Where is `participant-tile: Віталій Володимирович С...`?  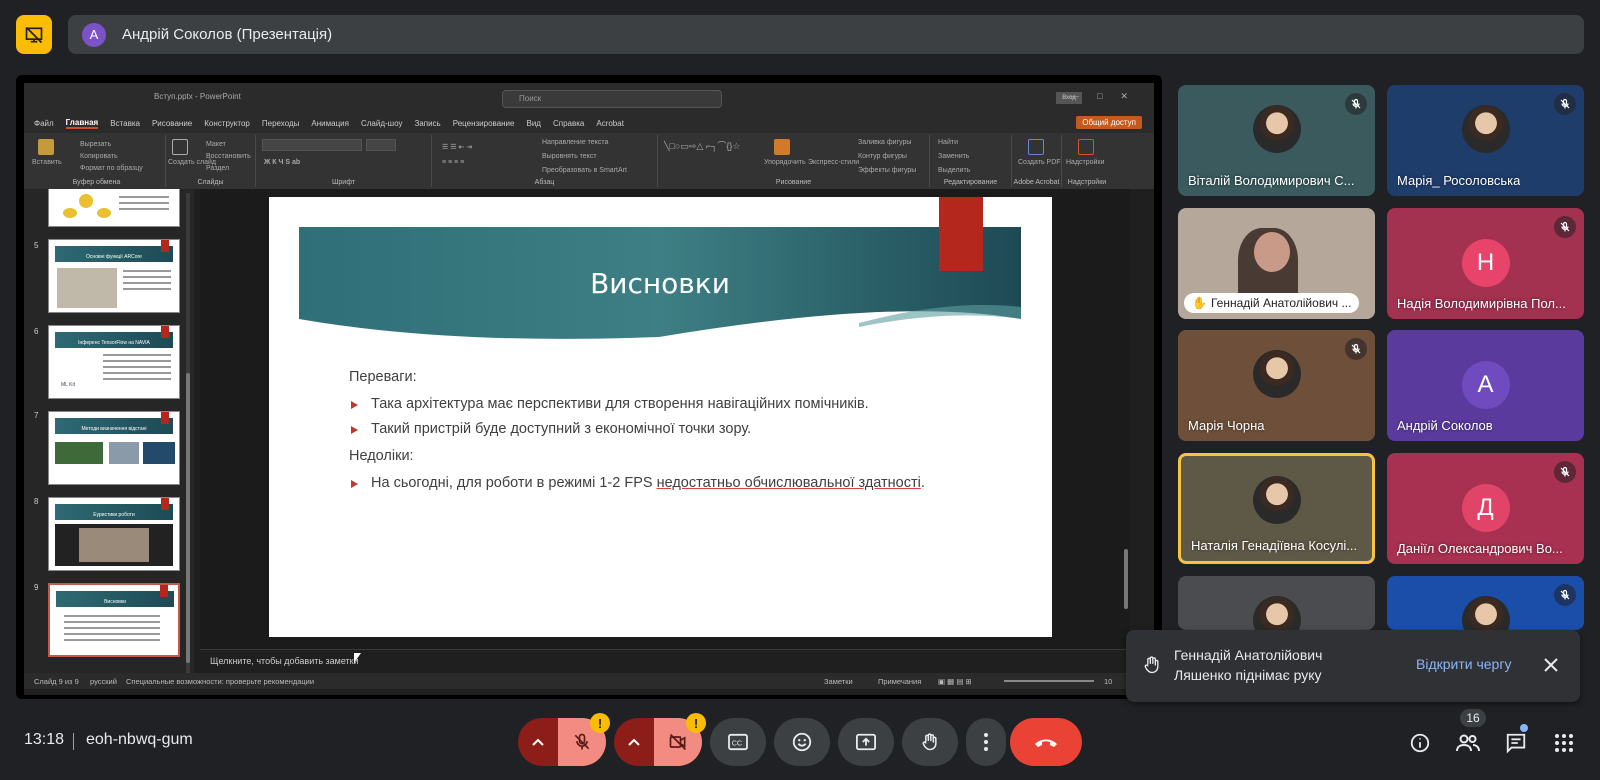
participant-tile: Віталій Володимирович С... is located at coordinates (1276, 140).